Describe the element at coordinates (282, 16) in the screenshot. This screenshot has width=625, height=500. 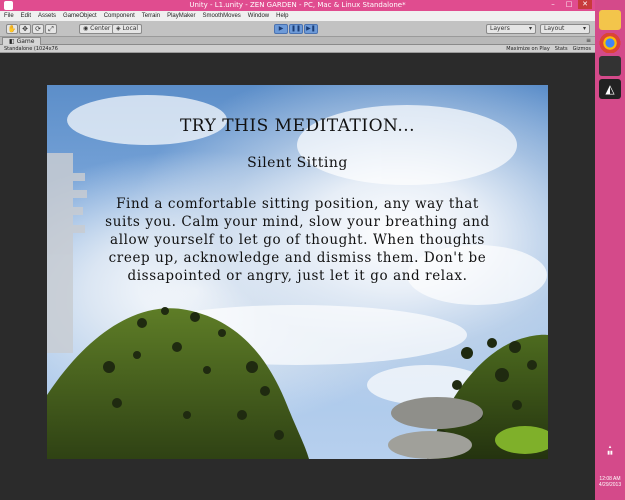
I see `menu-help: Help` at that location.